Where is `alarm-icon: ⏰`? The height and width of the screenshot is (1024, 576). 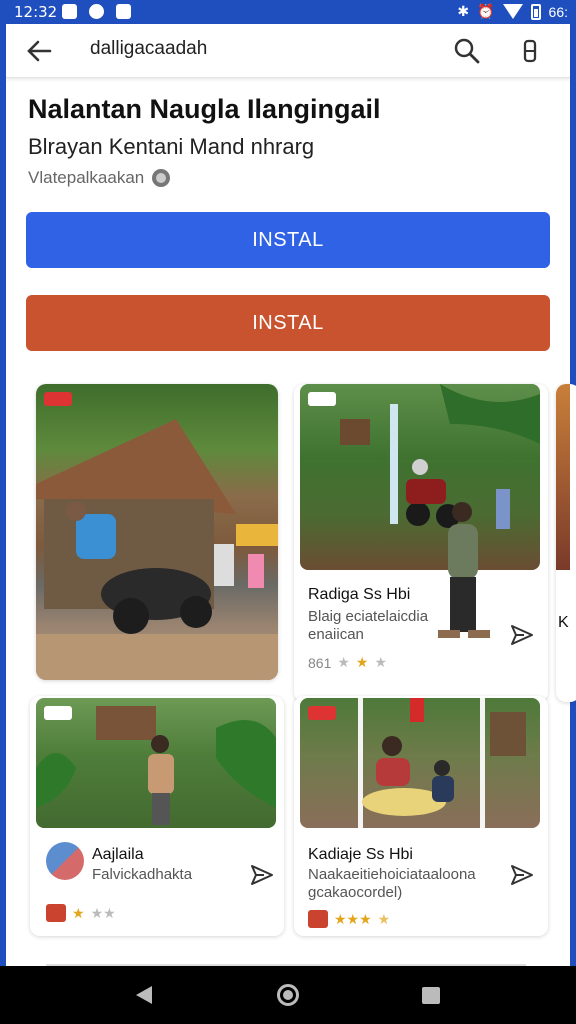 alarm-icon: ⏰ is located at coordinates (486, 11).